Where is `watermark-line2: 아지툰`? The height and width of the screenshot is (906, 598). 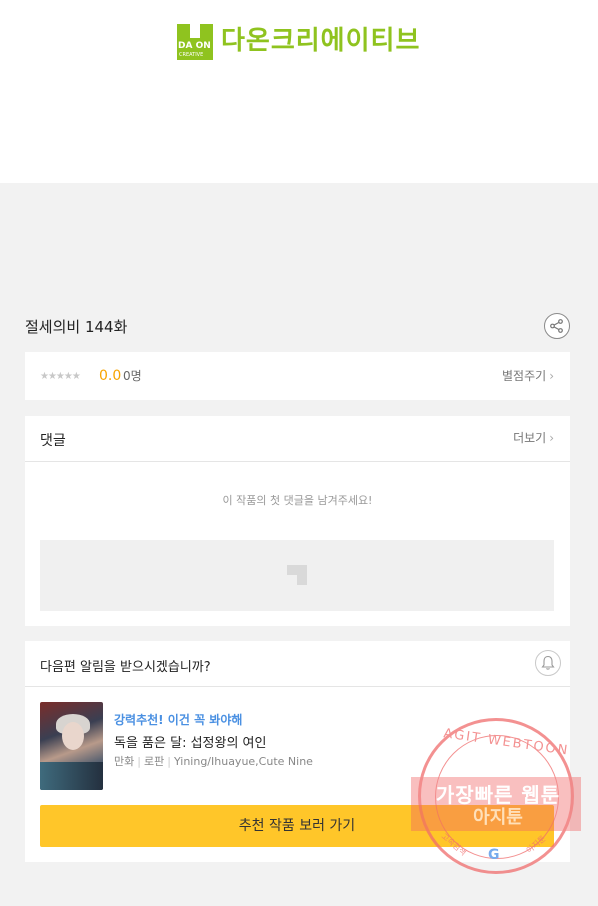
watermark-line2: 아지툰 is located at coordinates (498, 817).